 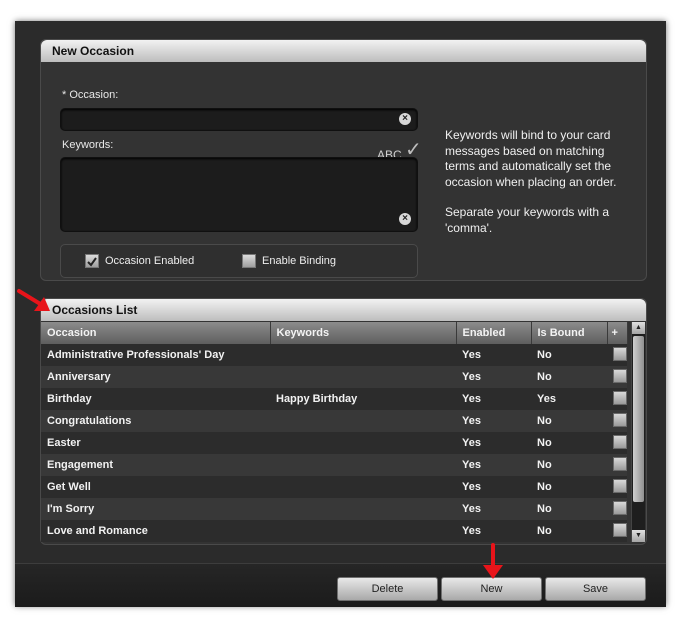 I want to click on enable-binding-checkbox, so click(x=249, y=261).